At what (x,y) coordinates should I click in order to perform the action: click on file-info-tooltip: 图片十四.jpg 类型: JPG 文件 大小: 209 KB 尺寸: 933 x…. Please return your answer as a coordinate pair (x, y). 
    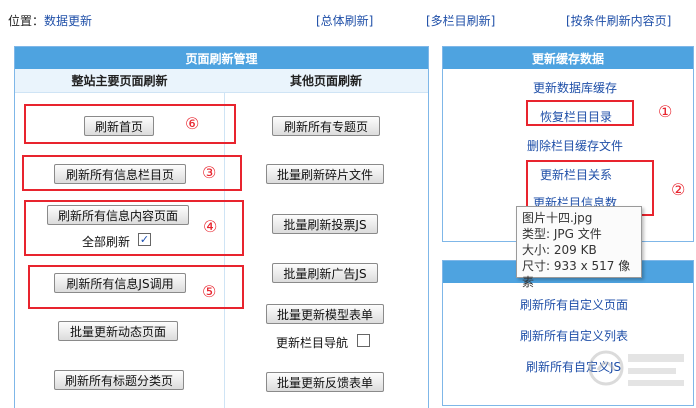
    Looking at the image, I should click on (579, 247).